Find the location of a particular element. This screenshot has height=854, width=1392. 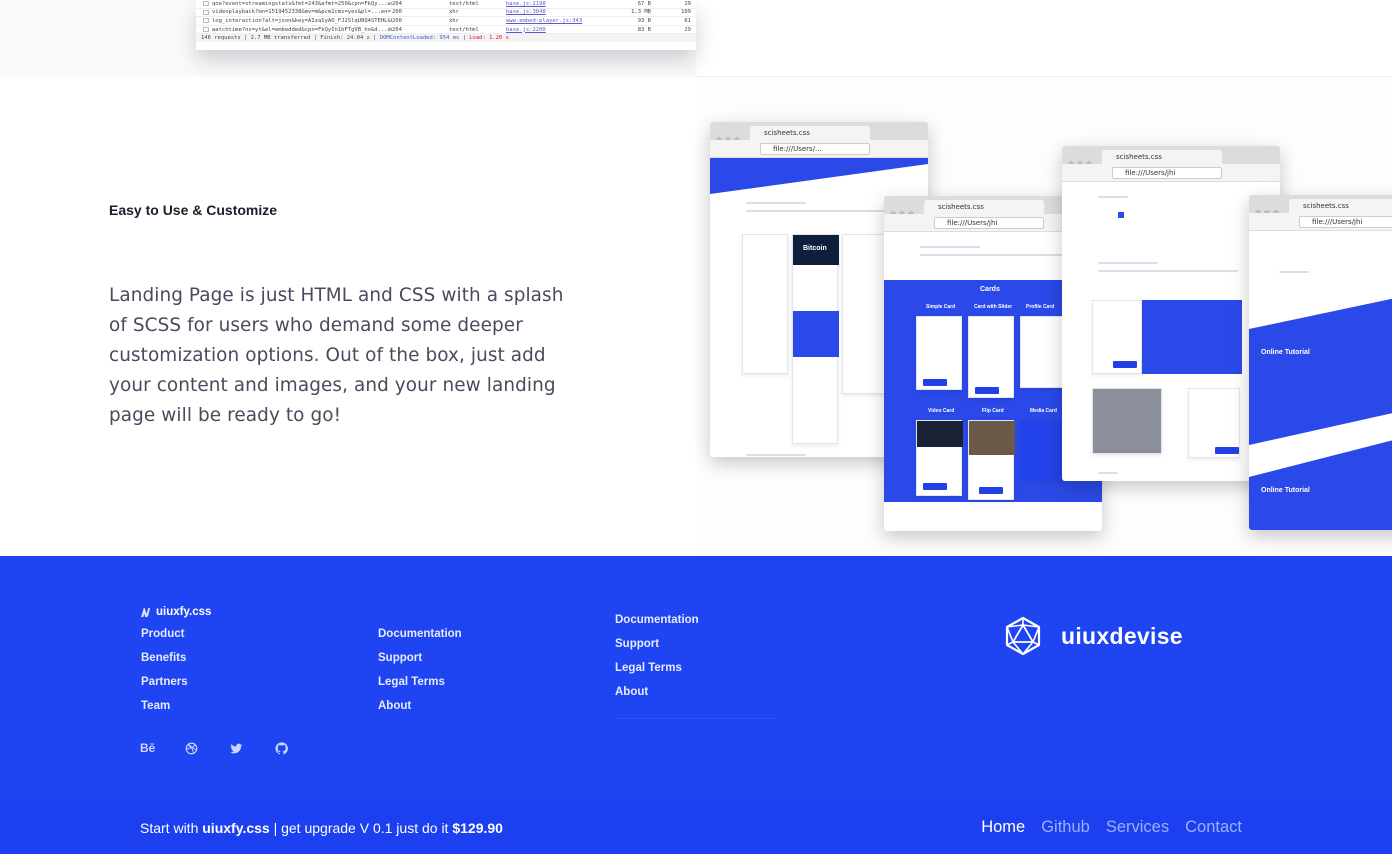

social-links: Bē is located at coordinates (230, 748).